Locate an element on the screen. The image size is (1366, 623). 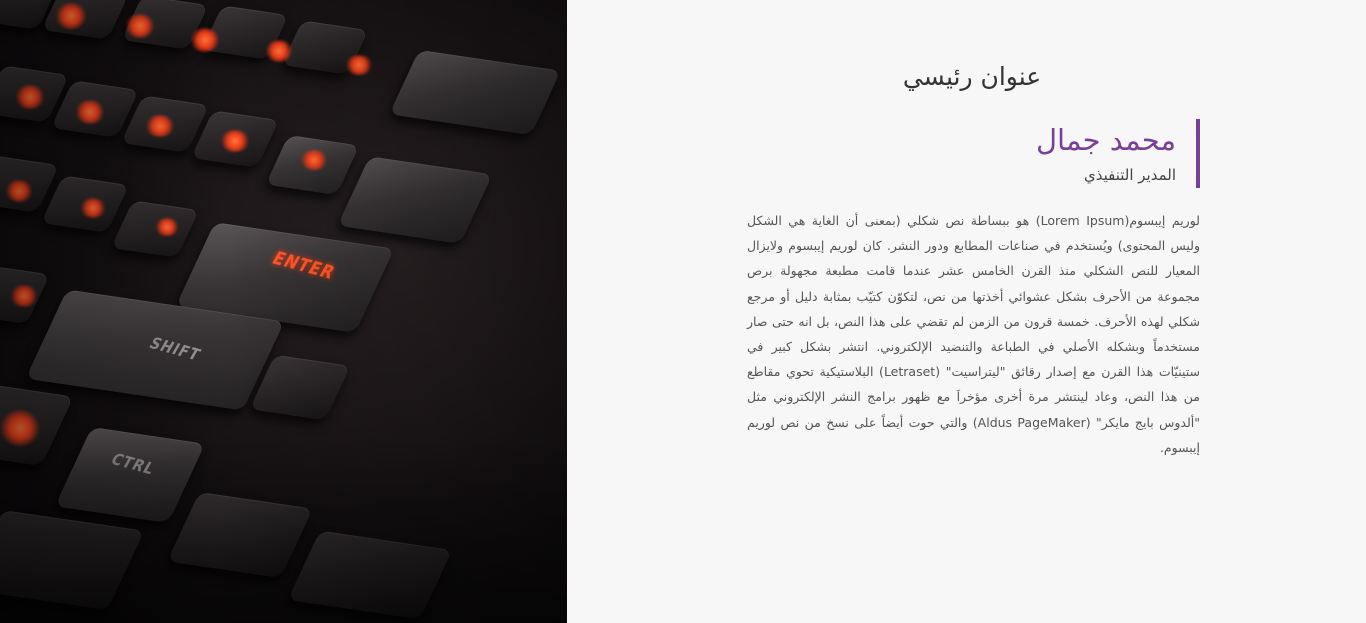
profile-block: محمد جمال المدير التنفيذي is located at coordinates (1118, 153).